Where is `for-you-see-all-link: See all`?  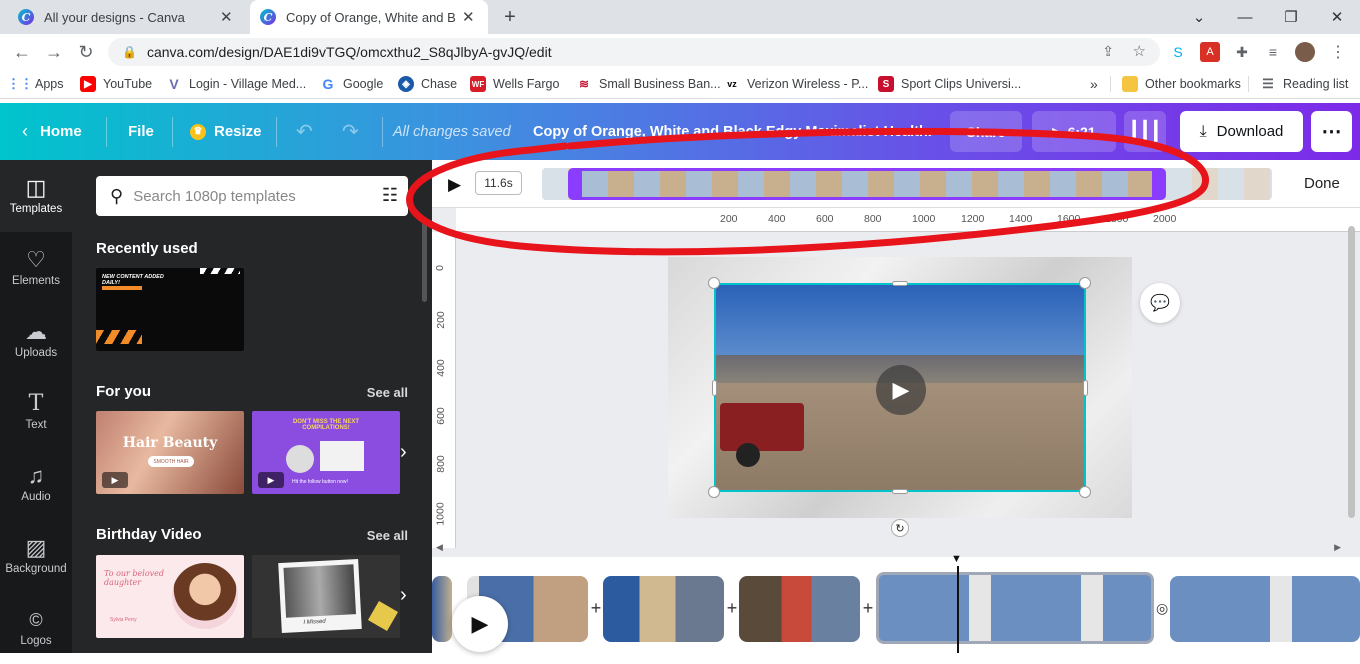 for-you-see-all-link: See all is located at coordinates (387, 392).